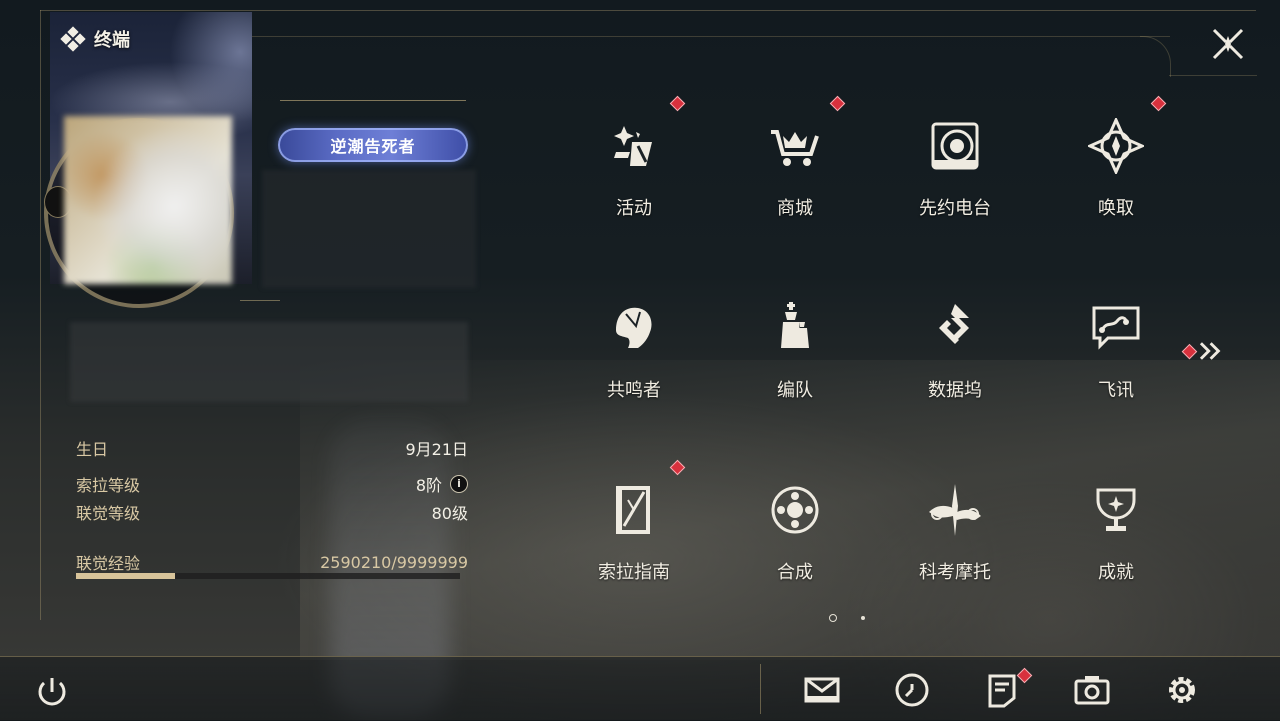 The width and height of the screenshot is (1280, 721). I want to click on shop-icon, so click(795, 146).